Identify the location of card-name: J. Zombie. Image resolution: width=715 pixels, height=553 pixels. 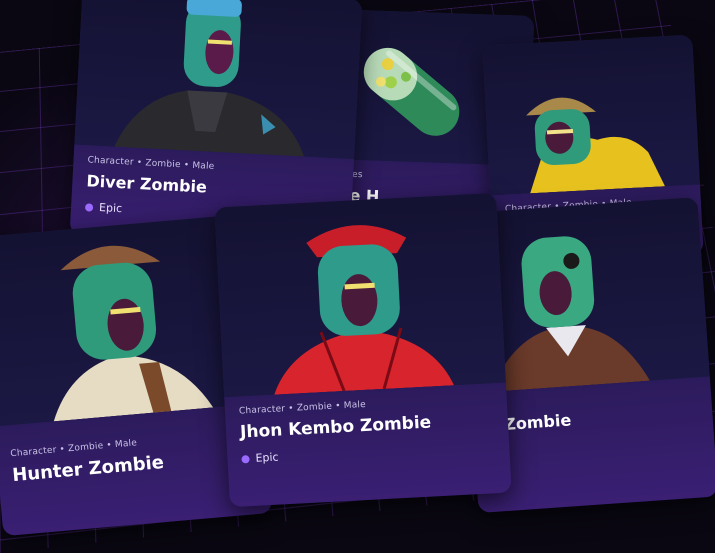
(529, 423).